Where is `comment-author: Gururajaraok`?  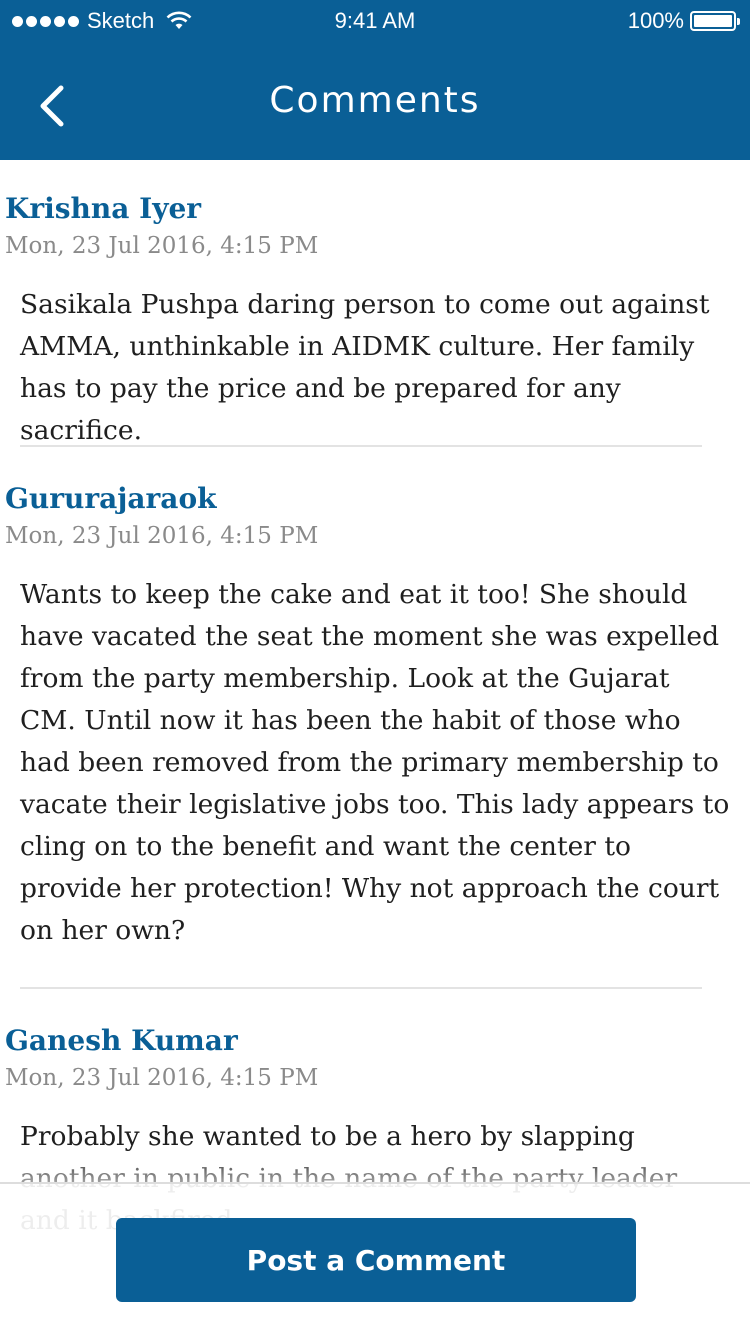 comment-author: Gururajaraok is located at coordinates (111, 498).